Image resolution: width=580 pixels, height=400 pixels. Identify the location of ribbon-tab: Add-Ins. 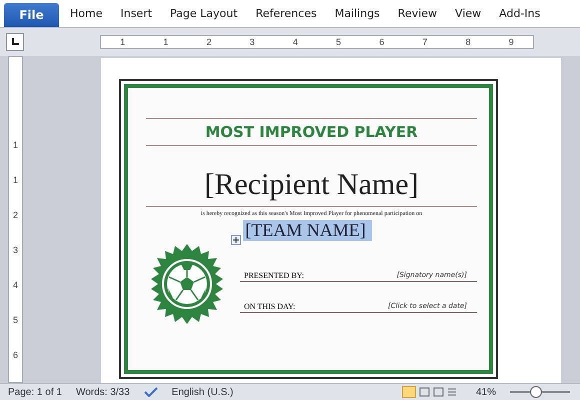
(520, 13).